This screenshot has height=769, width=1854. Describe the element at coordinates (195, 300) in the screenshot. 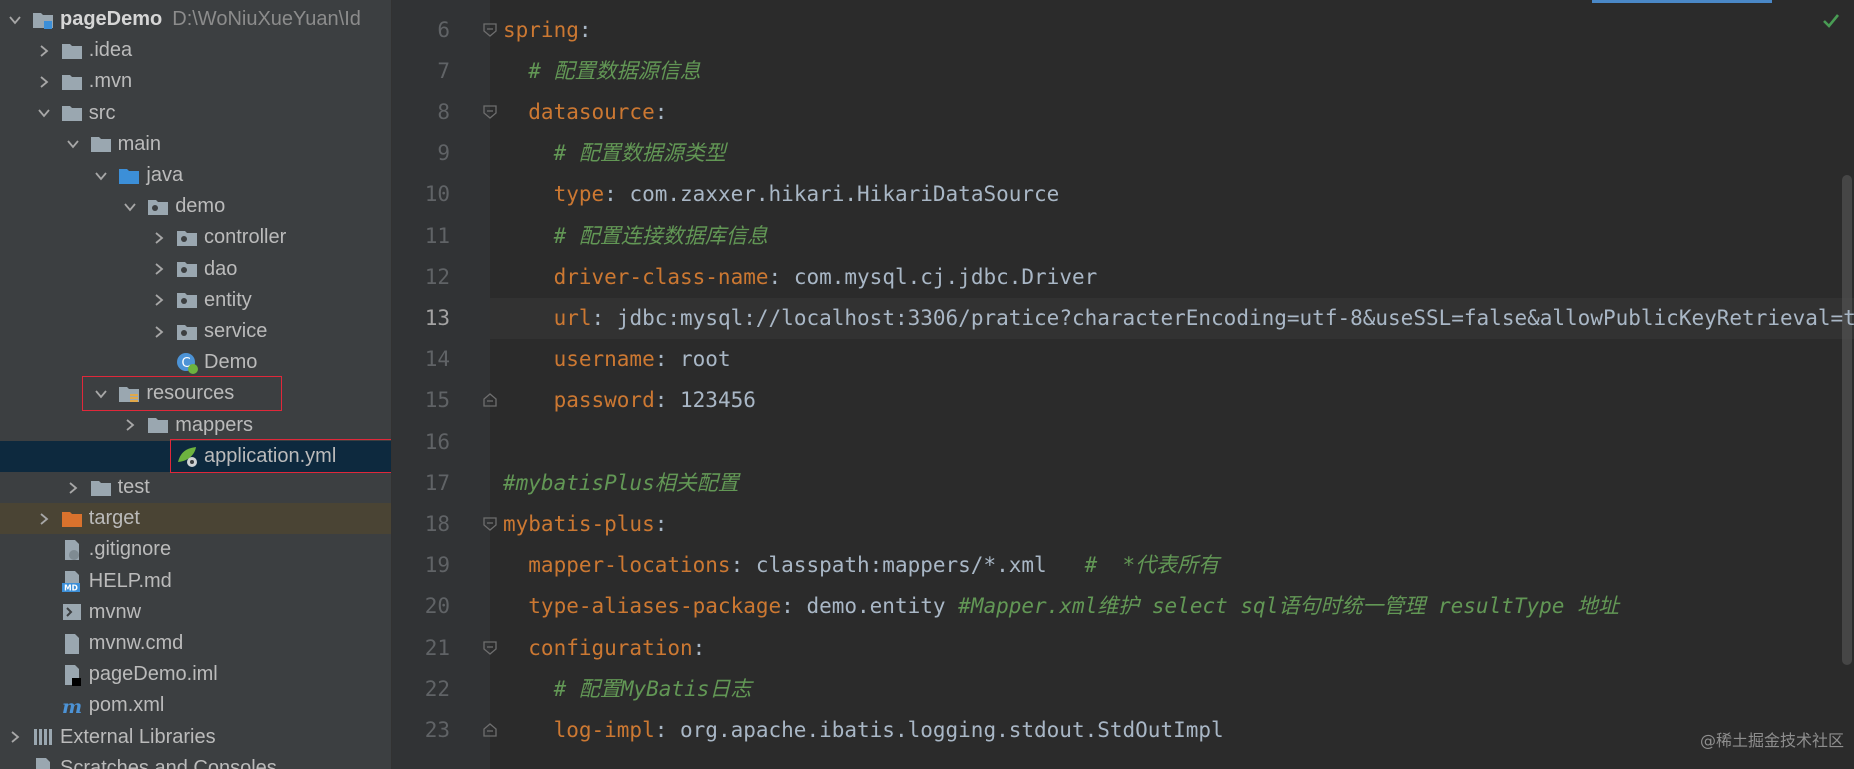

I see `tree-item-entity: entity` at that location.